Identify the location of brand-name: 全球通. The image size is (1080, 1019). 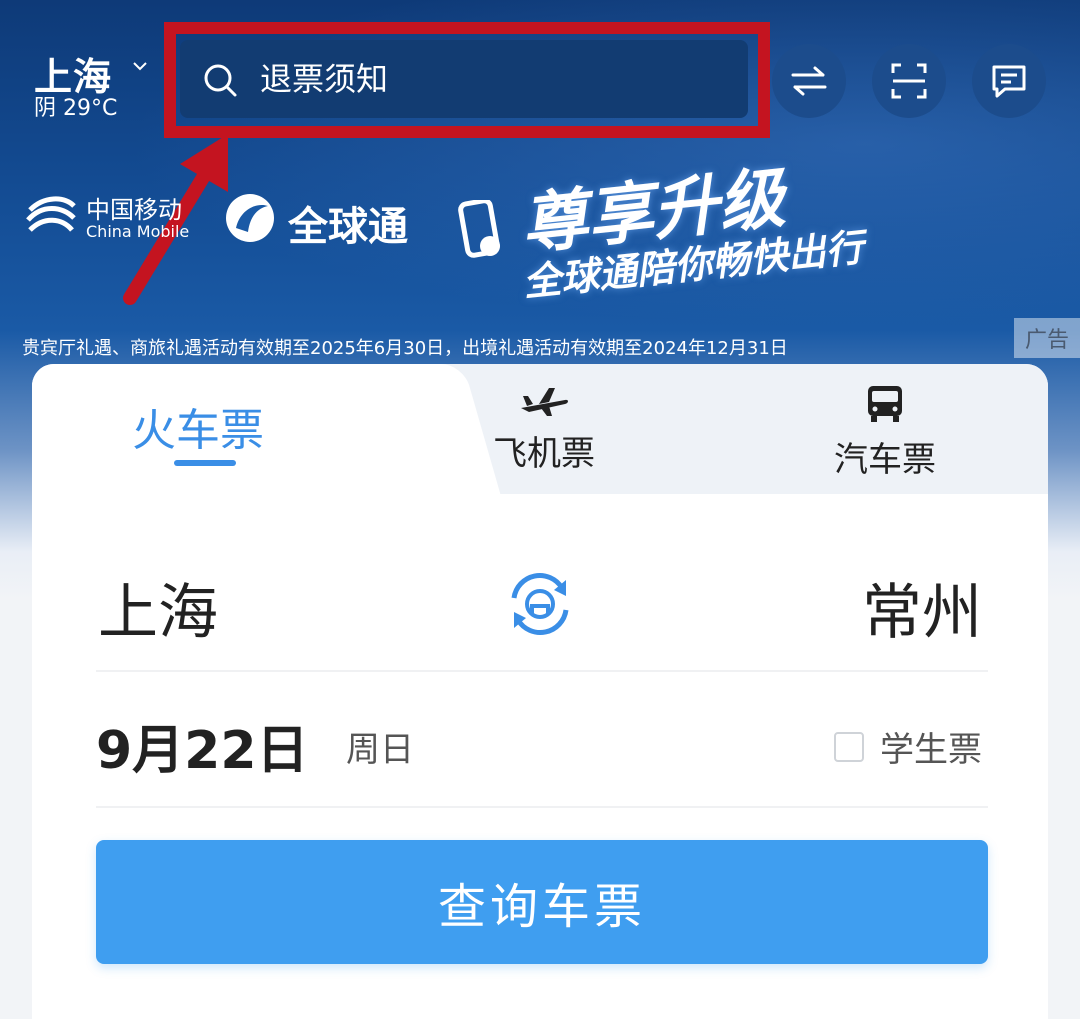
(348, 227).